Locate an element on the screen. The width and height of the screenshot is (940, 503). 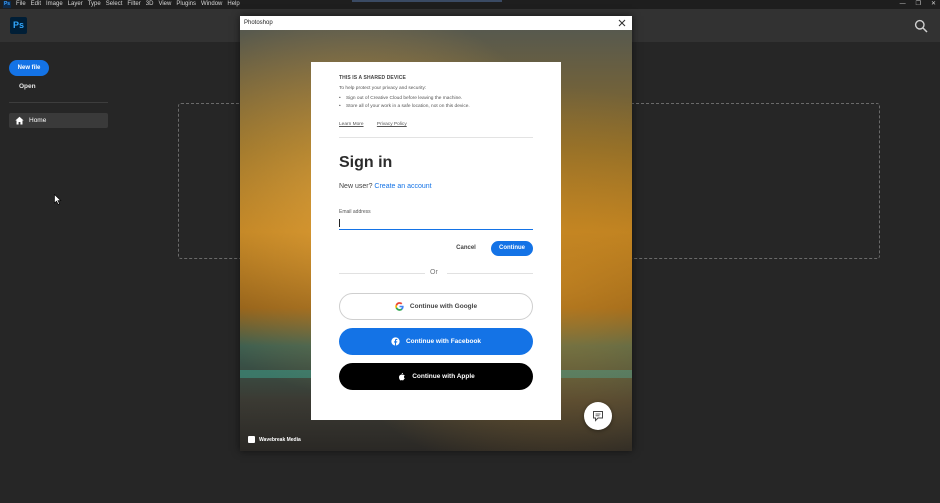
photo-credit: Wavebreak Media is located at coordinates (274, 439).